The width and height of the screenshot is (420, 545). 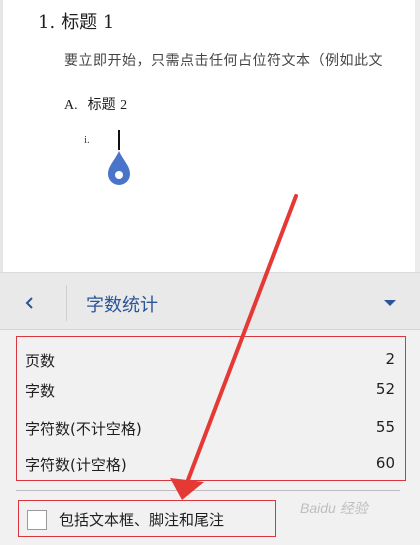 What do you see at coordinates (87, 140) in the screenshot?
I see `heading-3-marker: i.` at bounding box center [87, 140].